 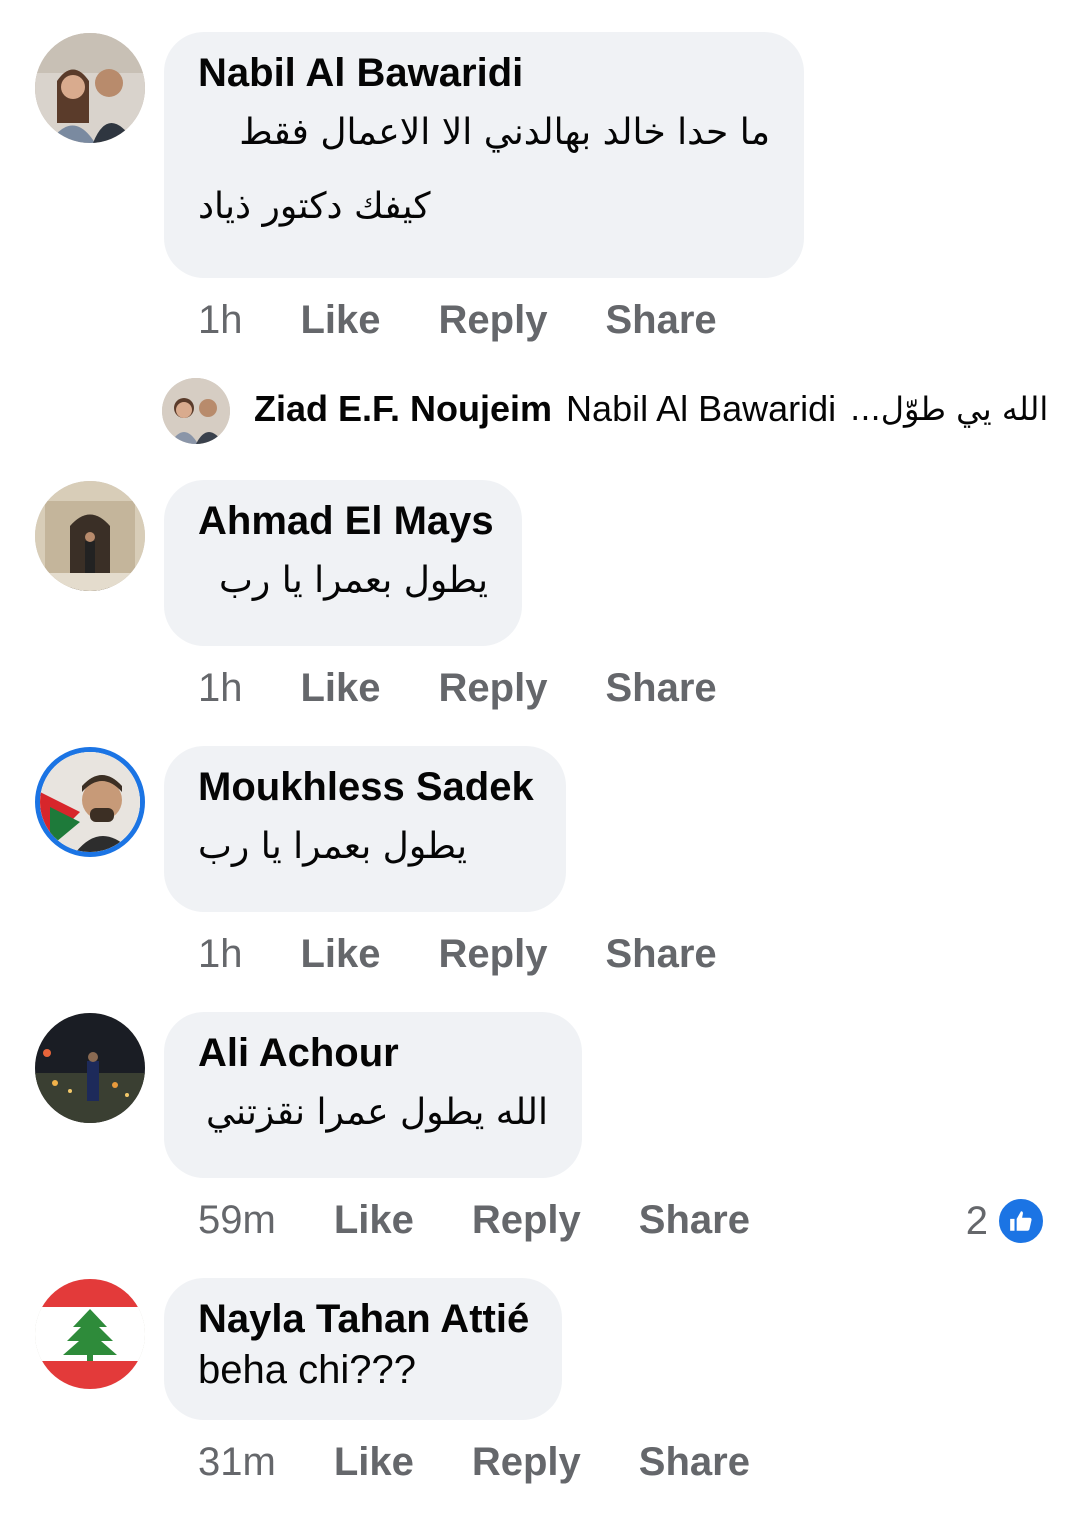 I want to click on comment-actions: 59m Like Reply Share, so click(x=503, y=1220).